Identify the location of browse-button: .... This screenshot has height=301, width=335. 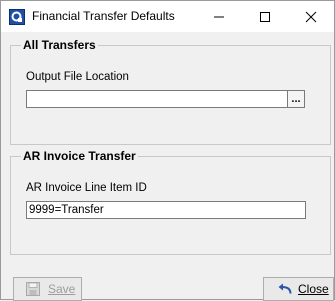
(296, 99).